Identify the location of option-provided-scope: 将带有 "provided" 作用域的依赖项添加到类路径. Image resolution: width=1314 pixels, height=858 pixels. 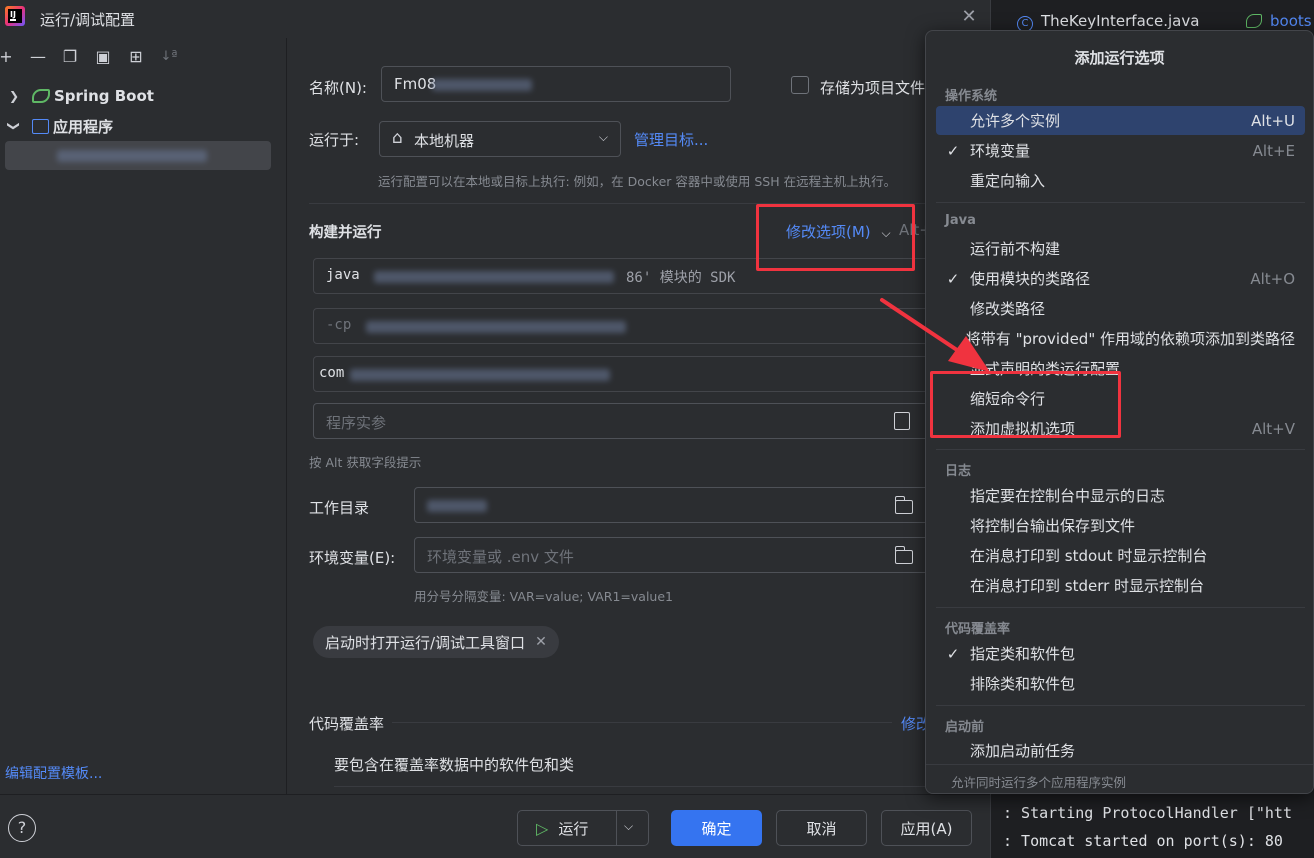
(1120, 338).